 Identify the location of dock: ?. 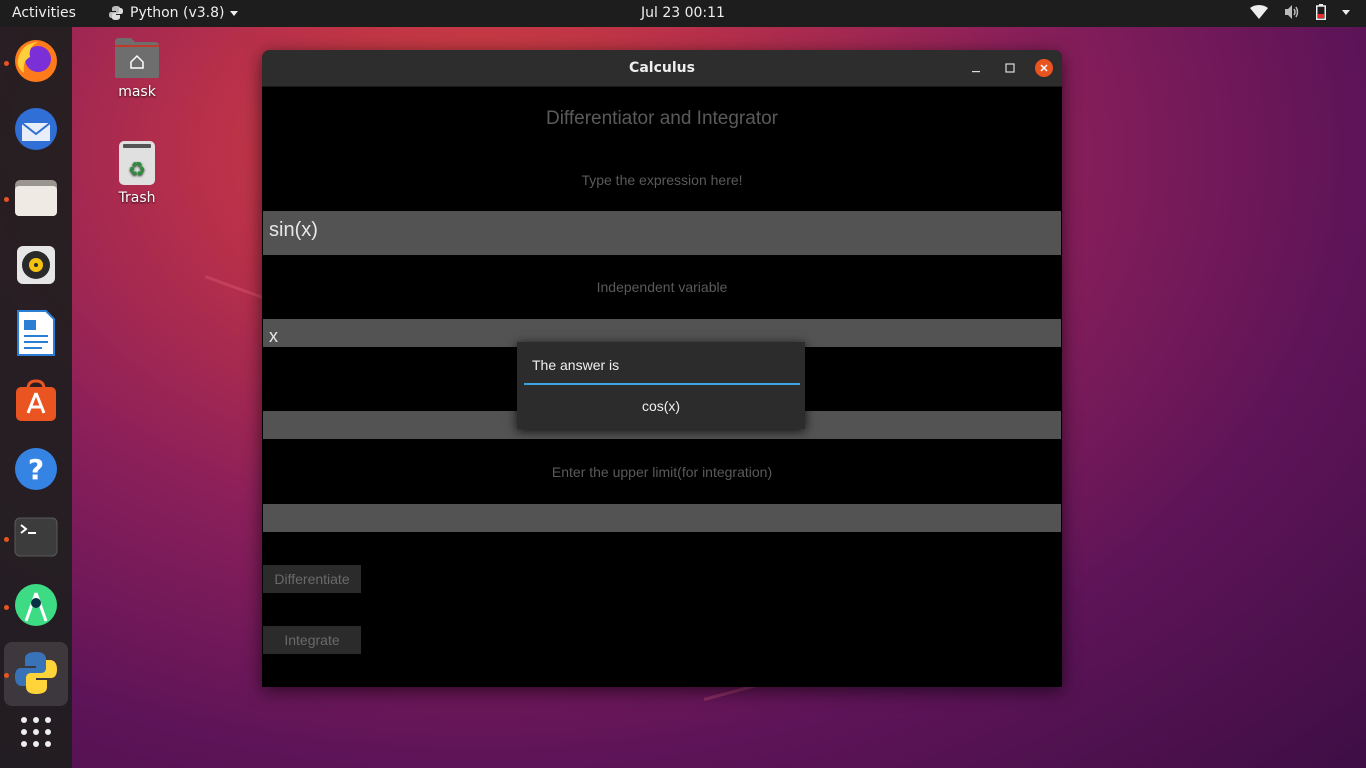
(36, 397).